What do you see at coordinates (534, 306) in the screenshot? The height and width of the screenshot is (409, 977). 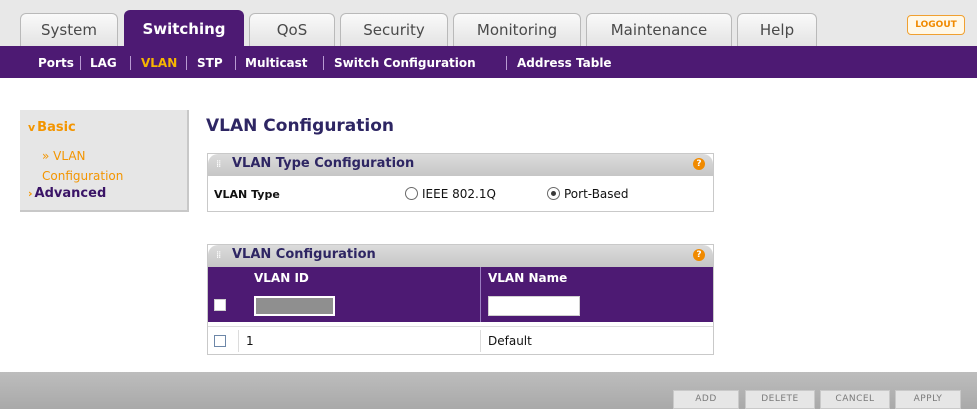 I see `vlan-name-input` at bounding box center [534, 306].